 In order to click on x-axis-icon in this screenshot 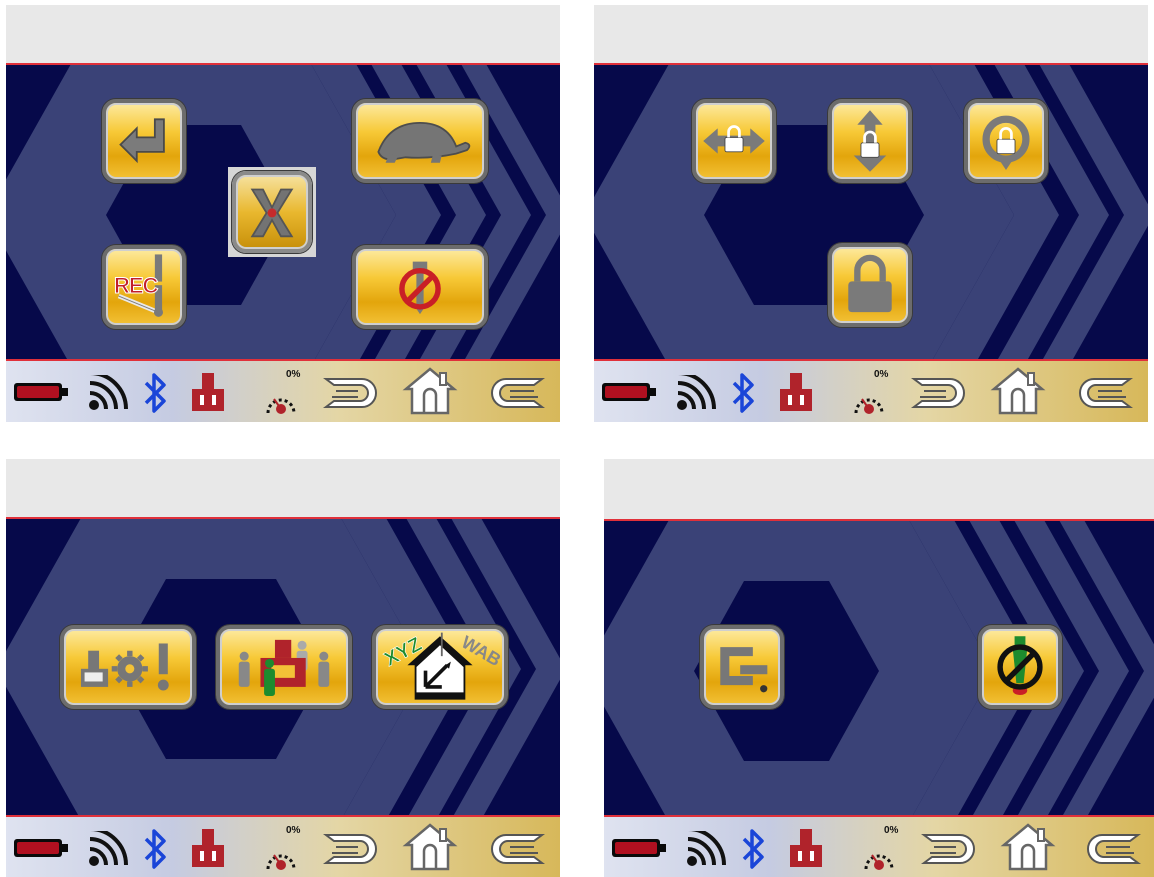, I will do `click(272, 213)`.